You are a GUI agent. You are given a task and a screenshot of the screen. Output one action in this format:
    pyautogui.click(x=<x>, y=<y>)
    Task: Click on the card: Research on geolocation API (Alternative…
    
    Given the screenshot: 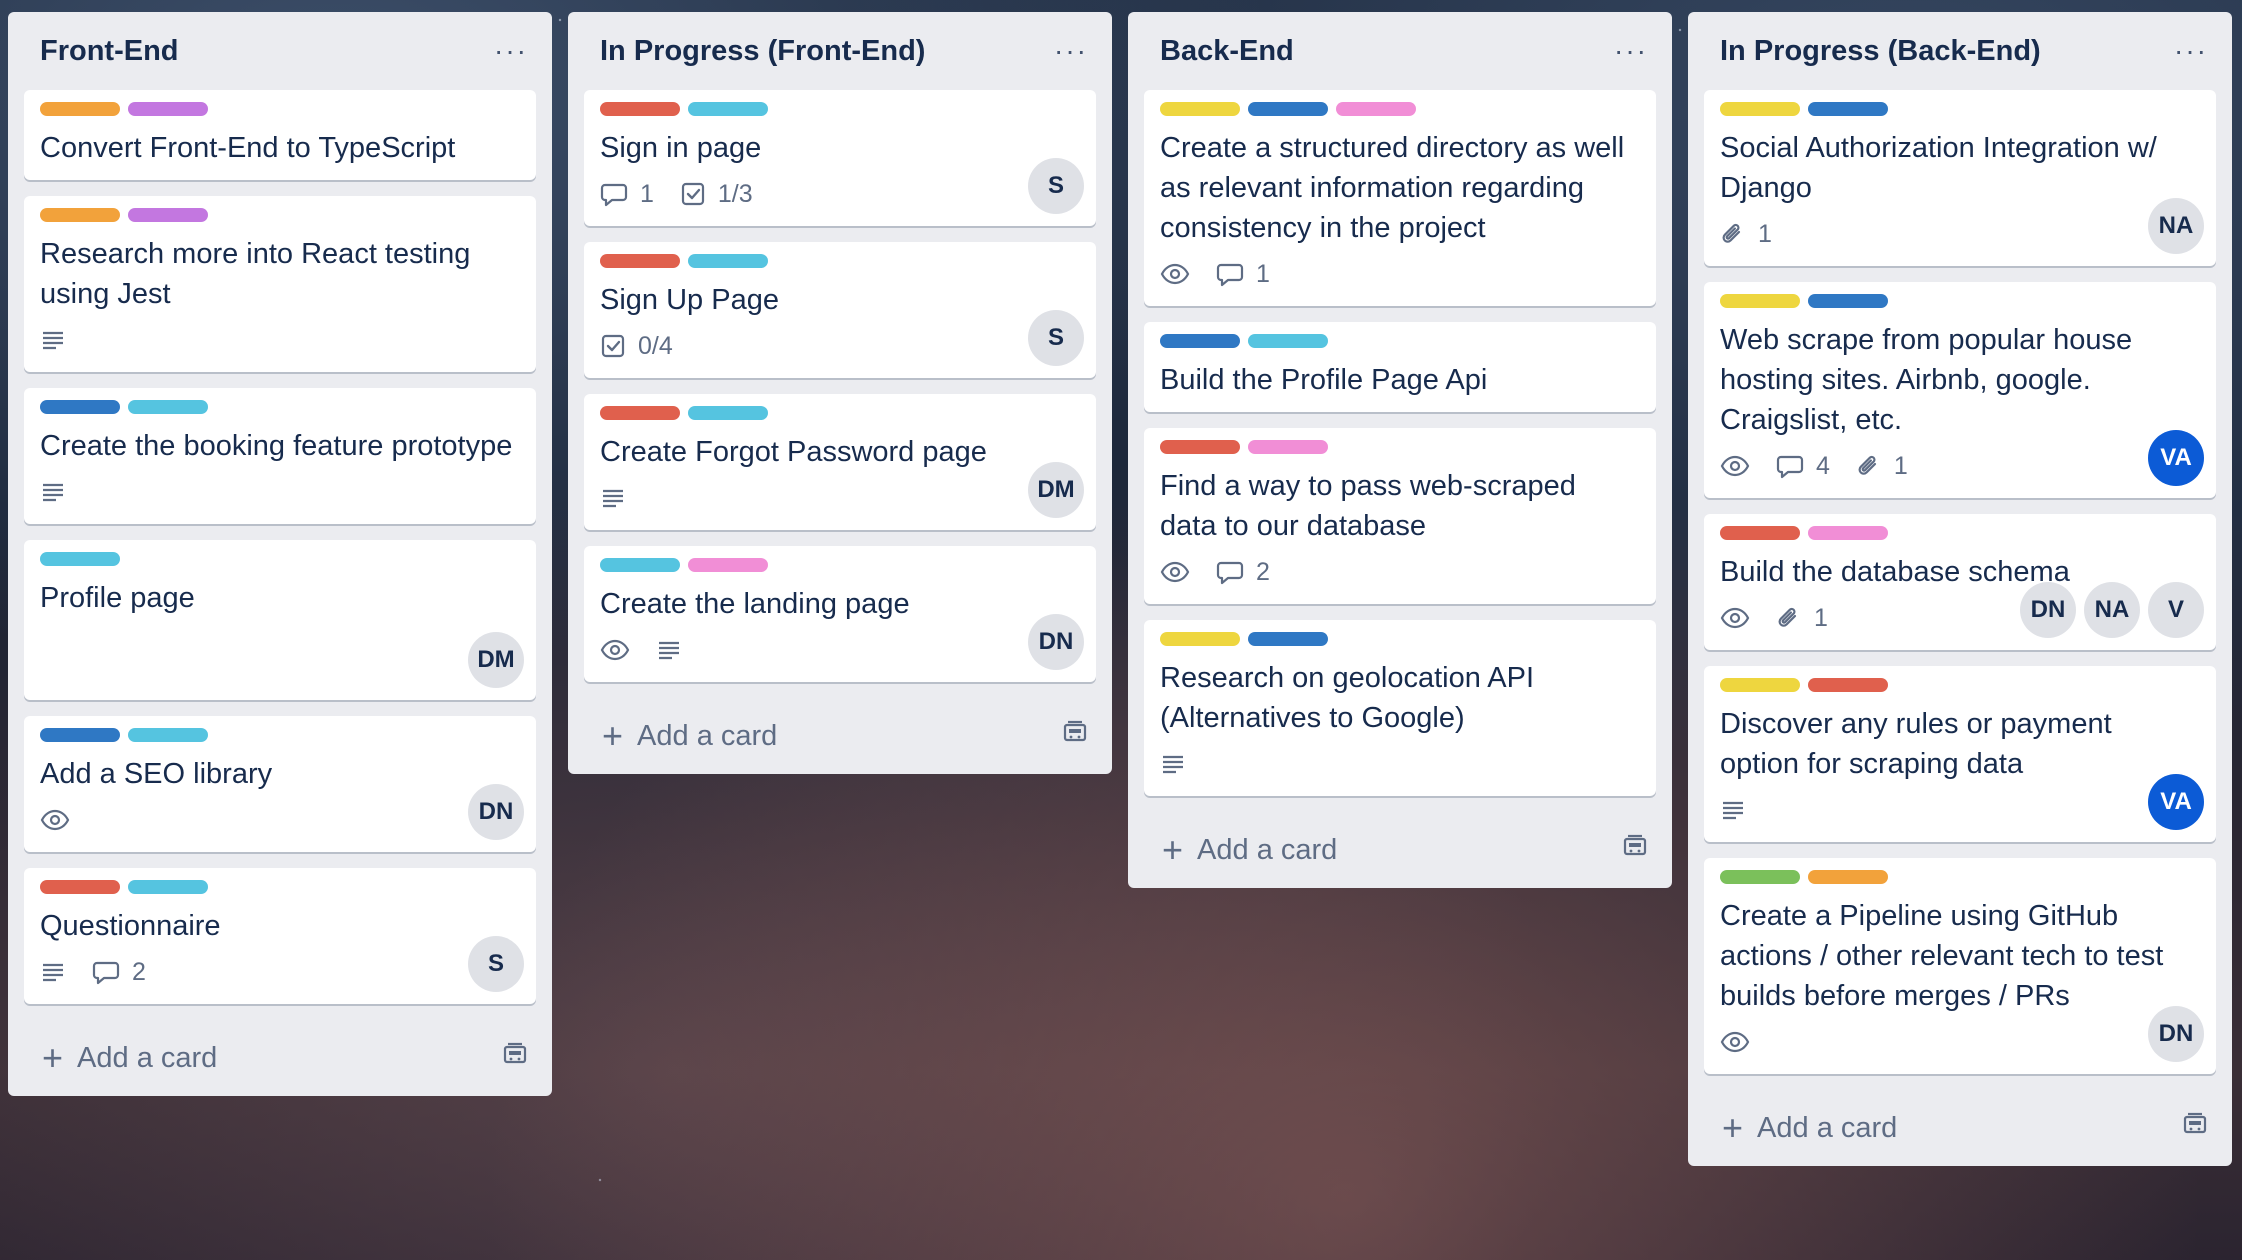 What is the action you would take?
    pyautogui.click(x=1400, y=708)
    